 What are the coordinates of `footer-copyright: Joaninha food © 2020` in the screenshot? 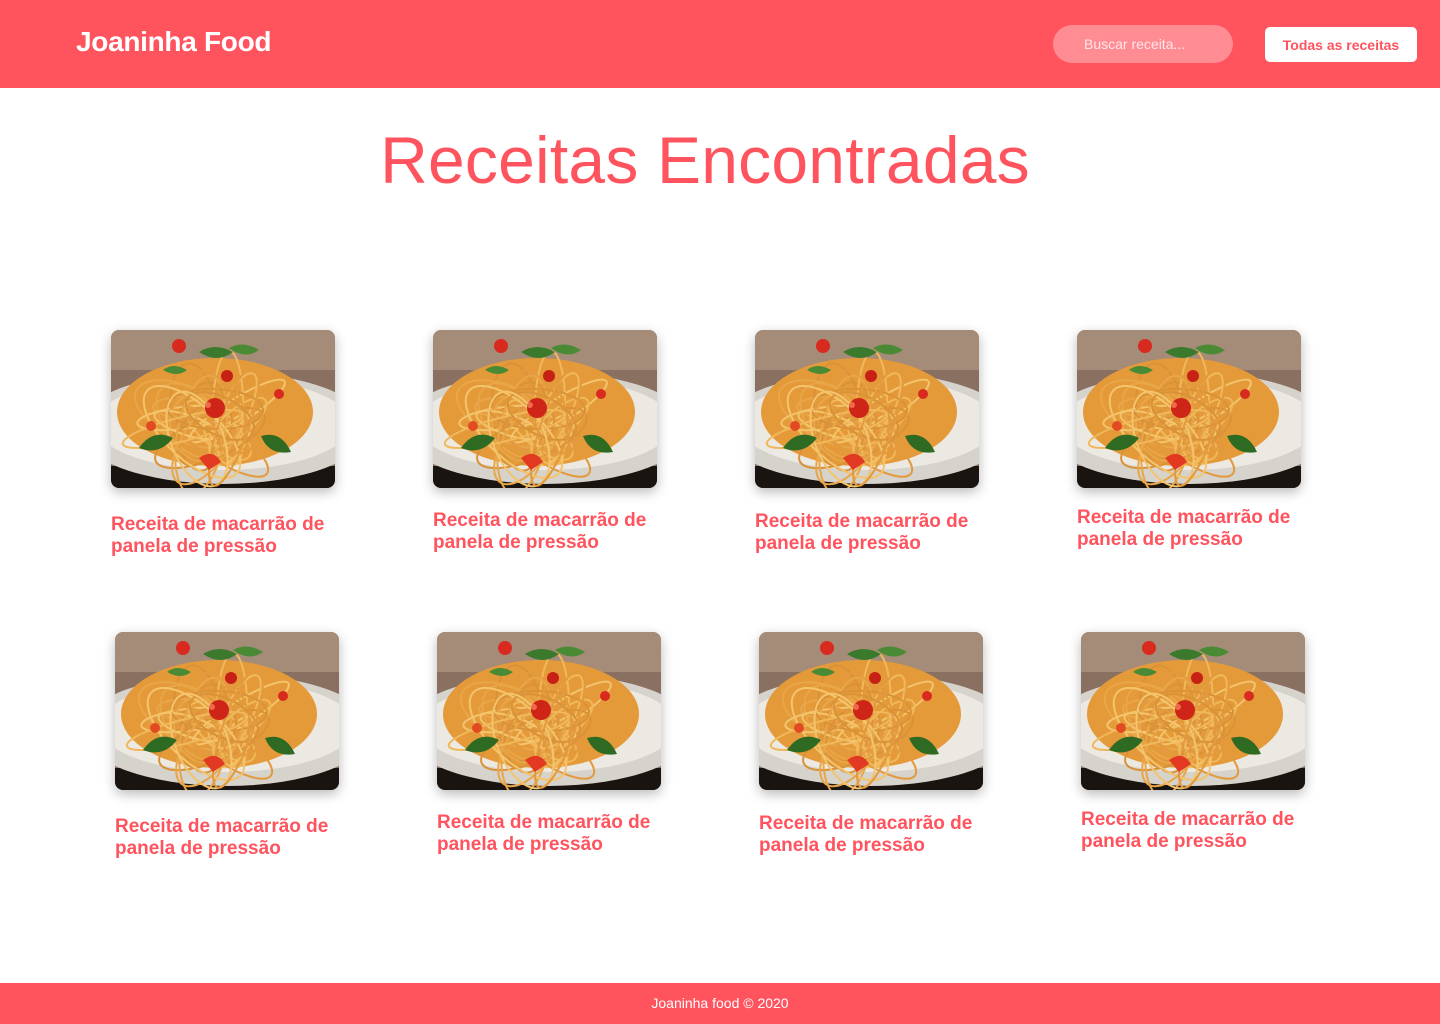 It's located at (720, 1003).